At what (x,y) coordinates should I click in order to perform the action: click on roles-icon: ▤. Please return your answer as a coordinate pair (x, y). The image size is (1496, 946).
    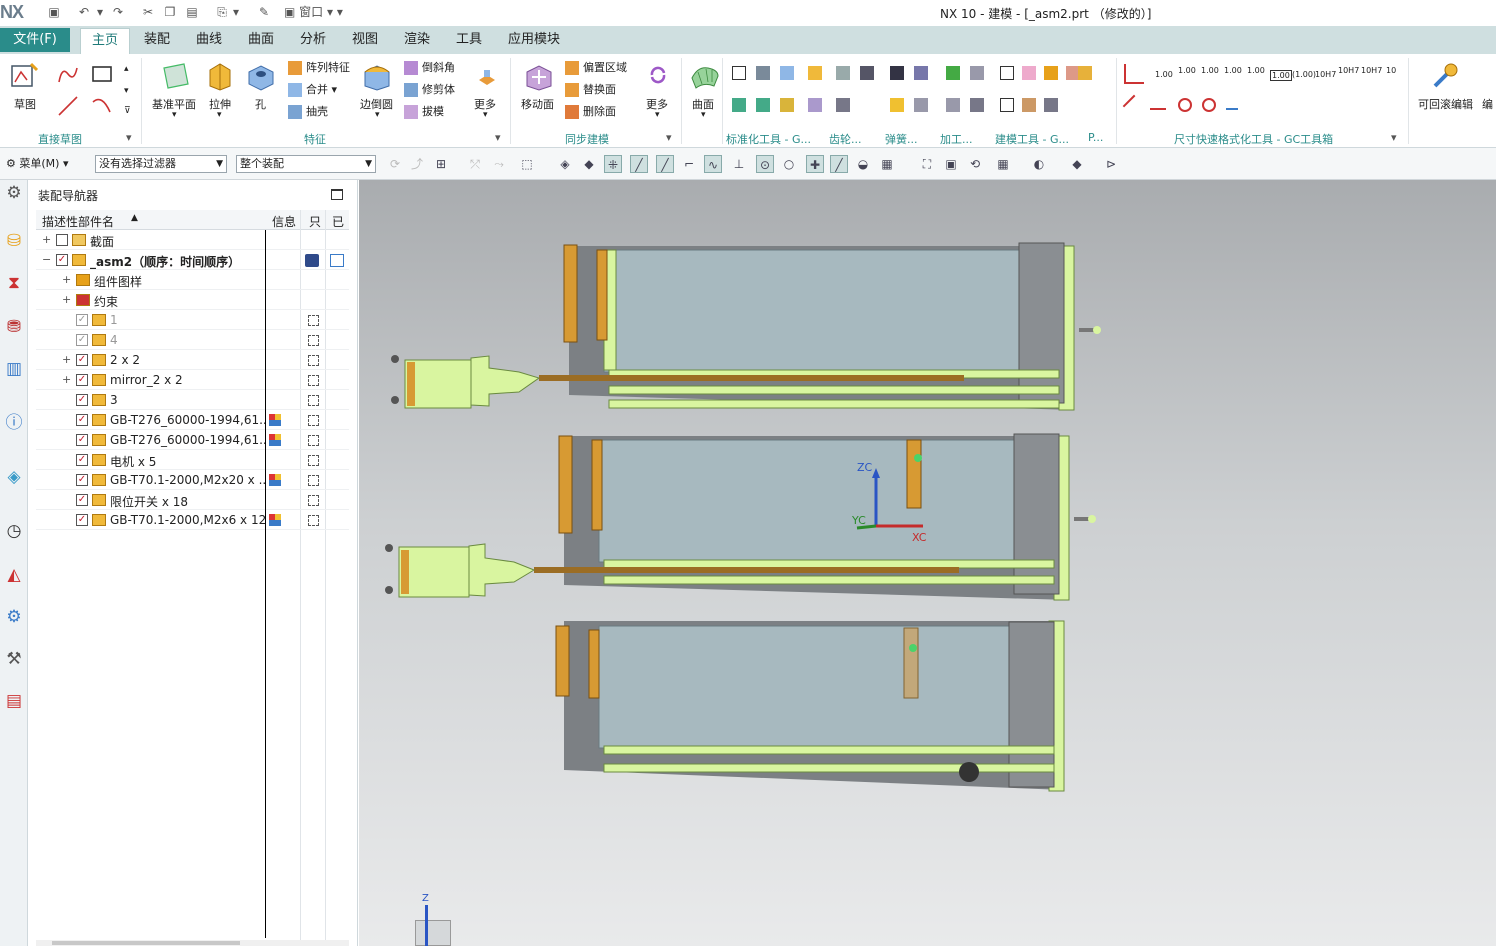
    Looking at the image, I should click on (14, 701).